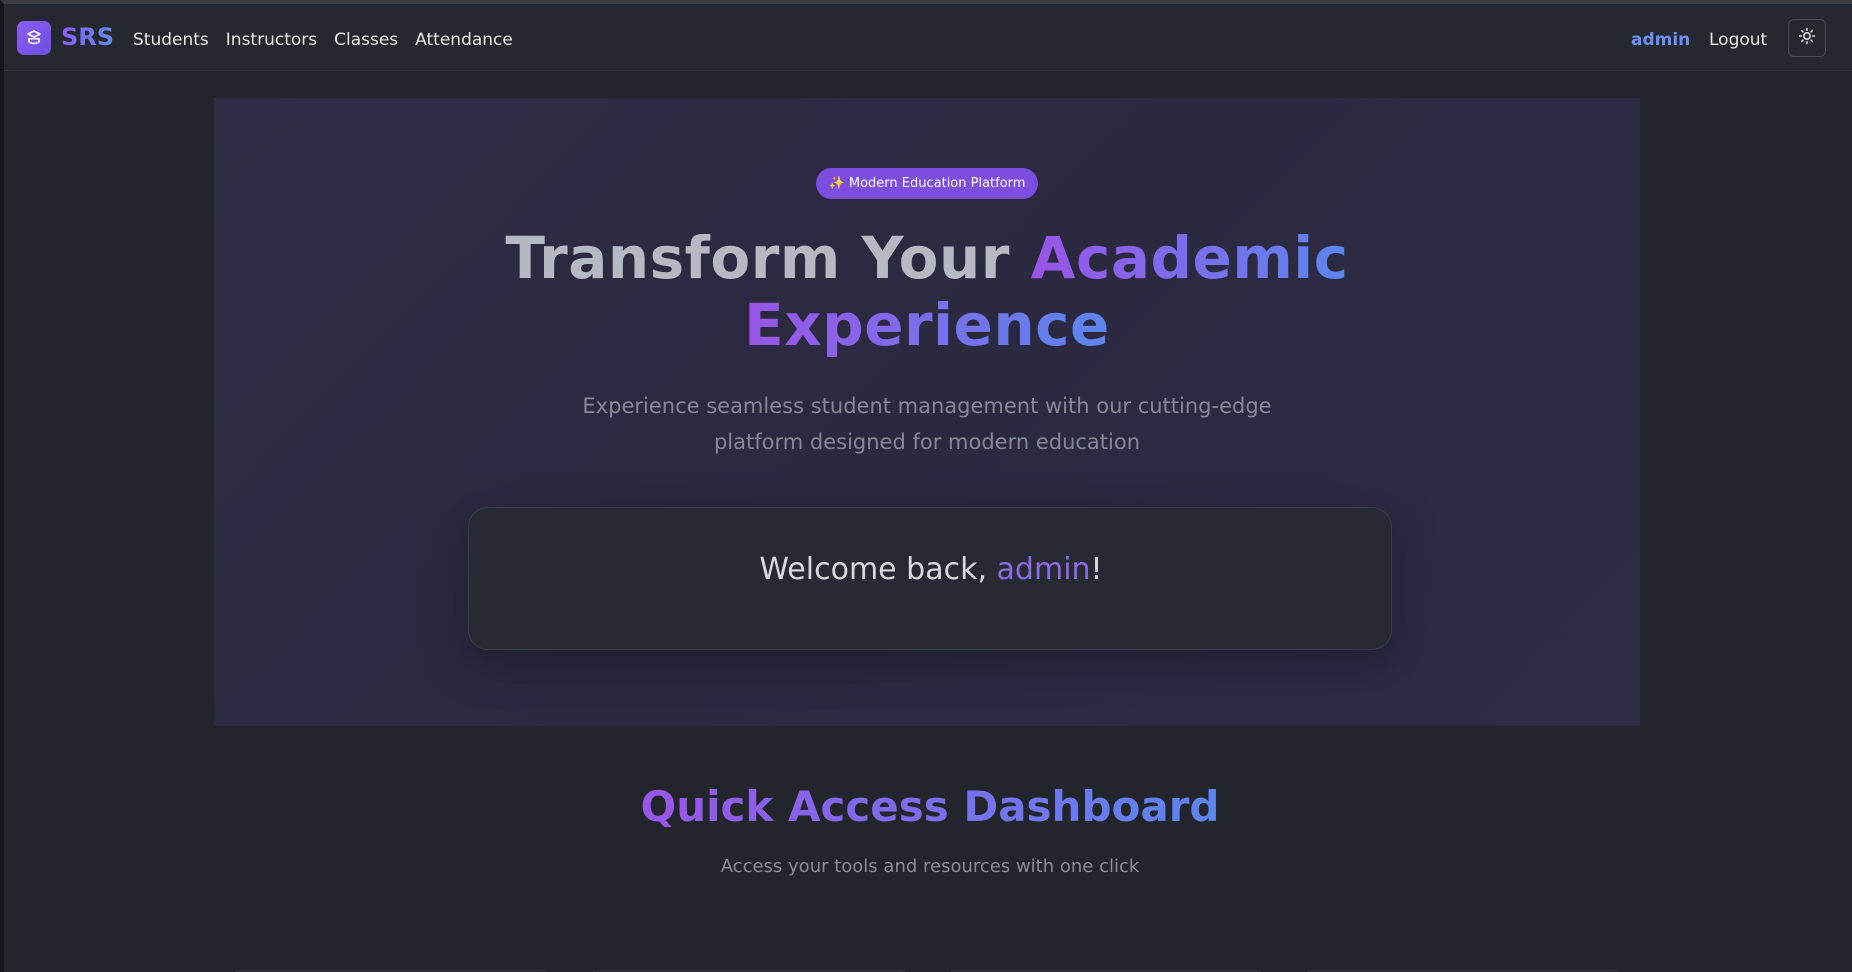  I want to click on graduation-icon, so click(34, 38).